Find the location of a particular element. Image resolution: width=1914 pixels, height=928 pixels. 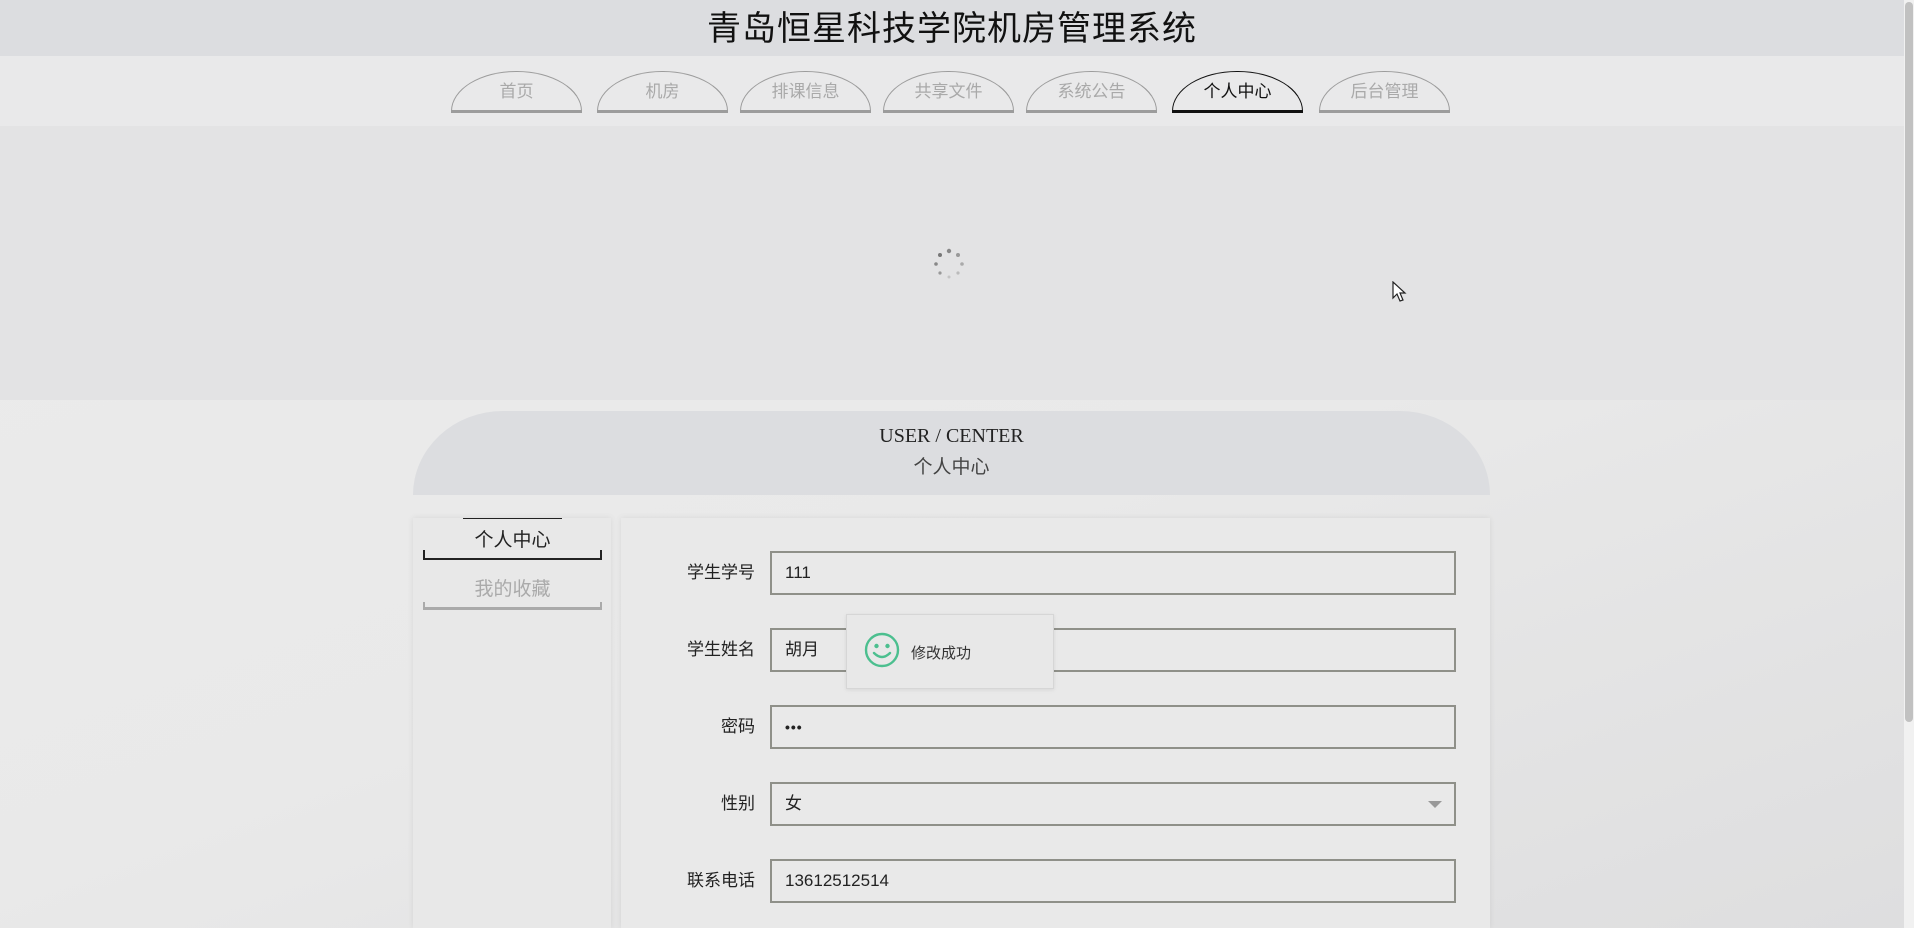

form-row-gender: 性别 女 is located at coordinates (1055, 804).